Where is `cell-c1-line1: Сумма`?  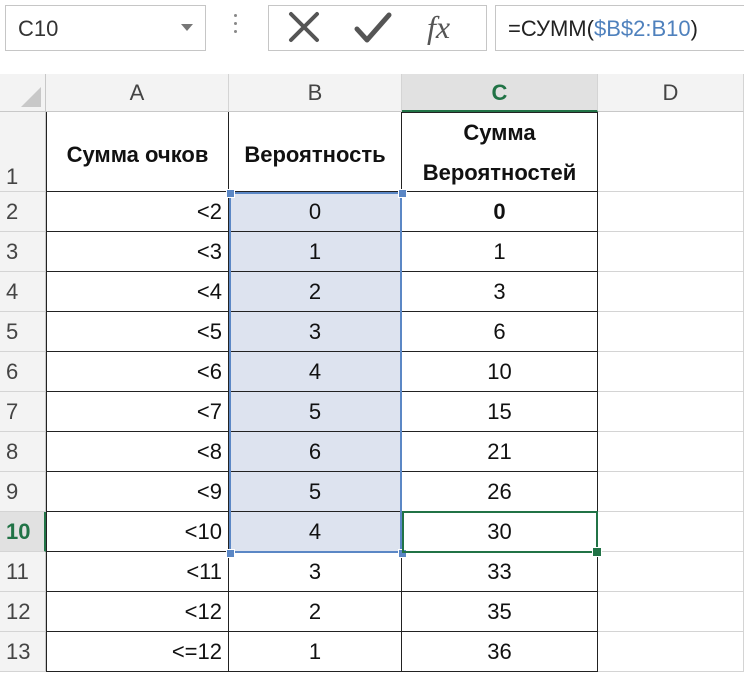 cell-c1-line1: Сумма is located at coordinates (499, 132).